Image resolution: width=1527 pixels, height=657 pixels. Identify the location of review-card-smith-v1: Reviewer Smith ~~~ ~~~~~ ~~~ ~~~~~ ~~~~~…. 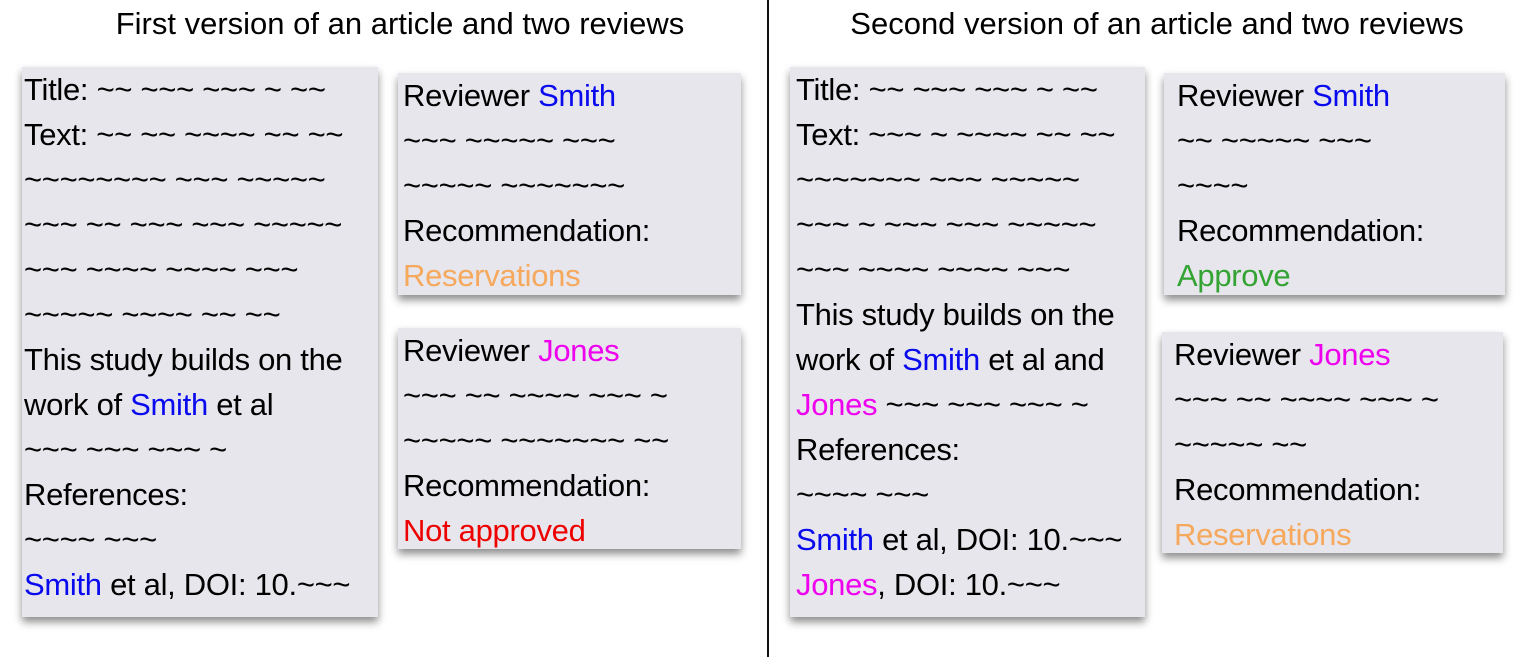
(569, 184).